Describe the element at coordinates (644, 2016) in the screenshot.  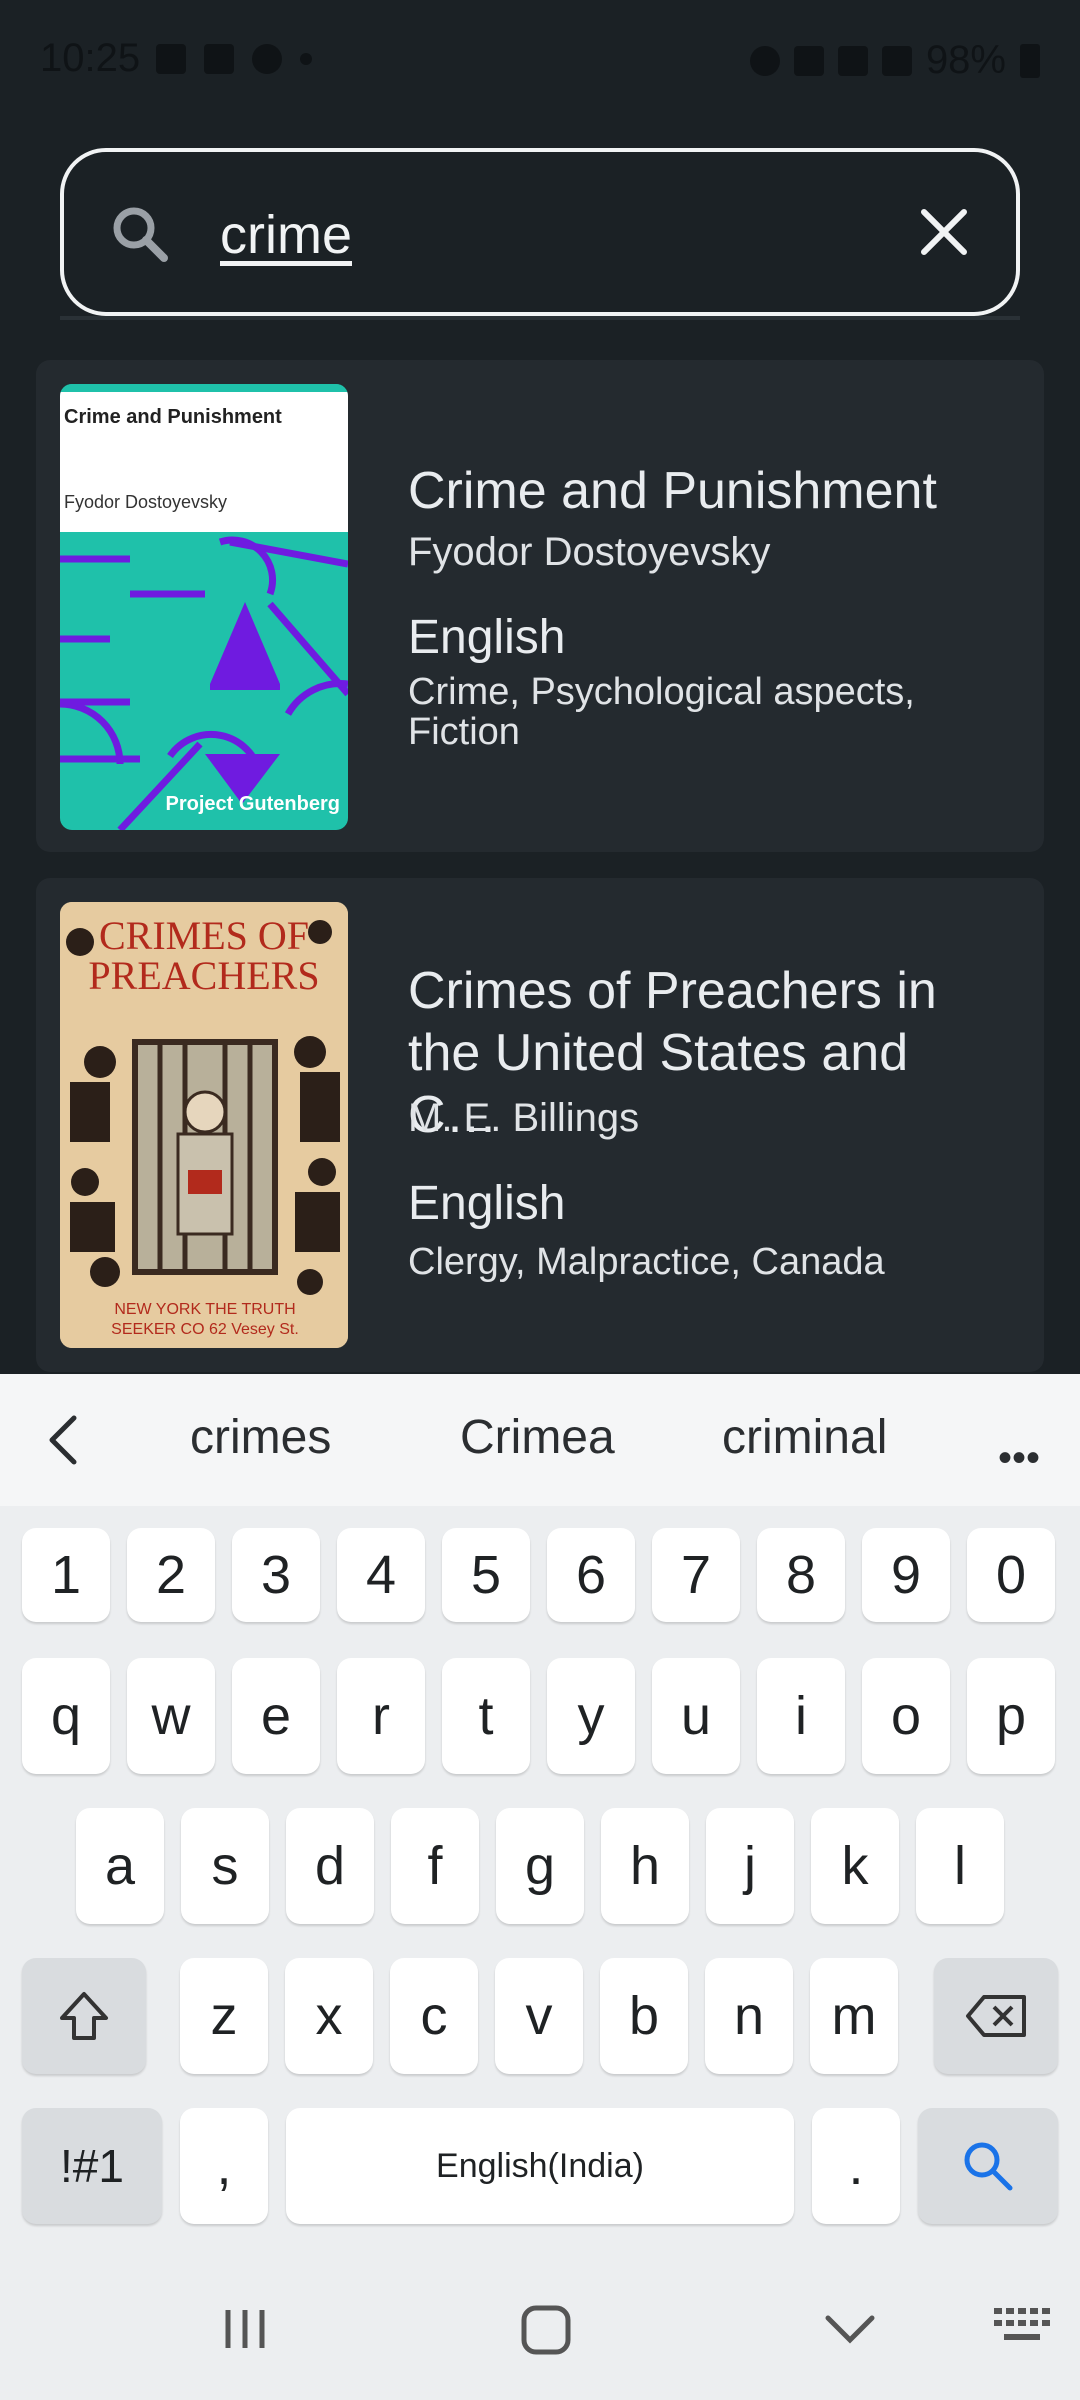
I see `key-b: b` at that location.